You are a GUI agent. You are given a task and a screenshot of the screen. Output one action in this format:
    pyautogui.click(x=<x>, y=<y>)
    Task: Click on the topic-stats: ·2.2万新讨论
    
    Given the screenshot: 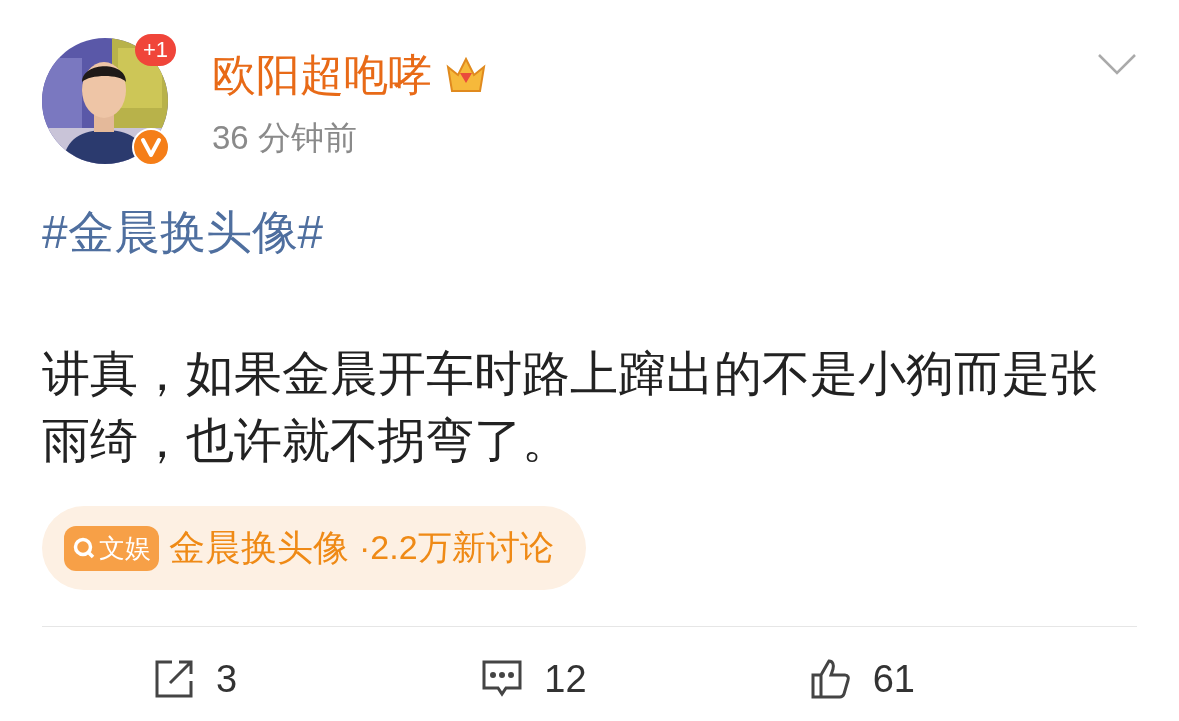 What is the action you would take?
    pyautogui.click(x=456, y=547)
    